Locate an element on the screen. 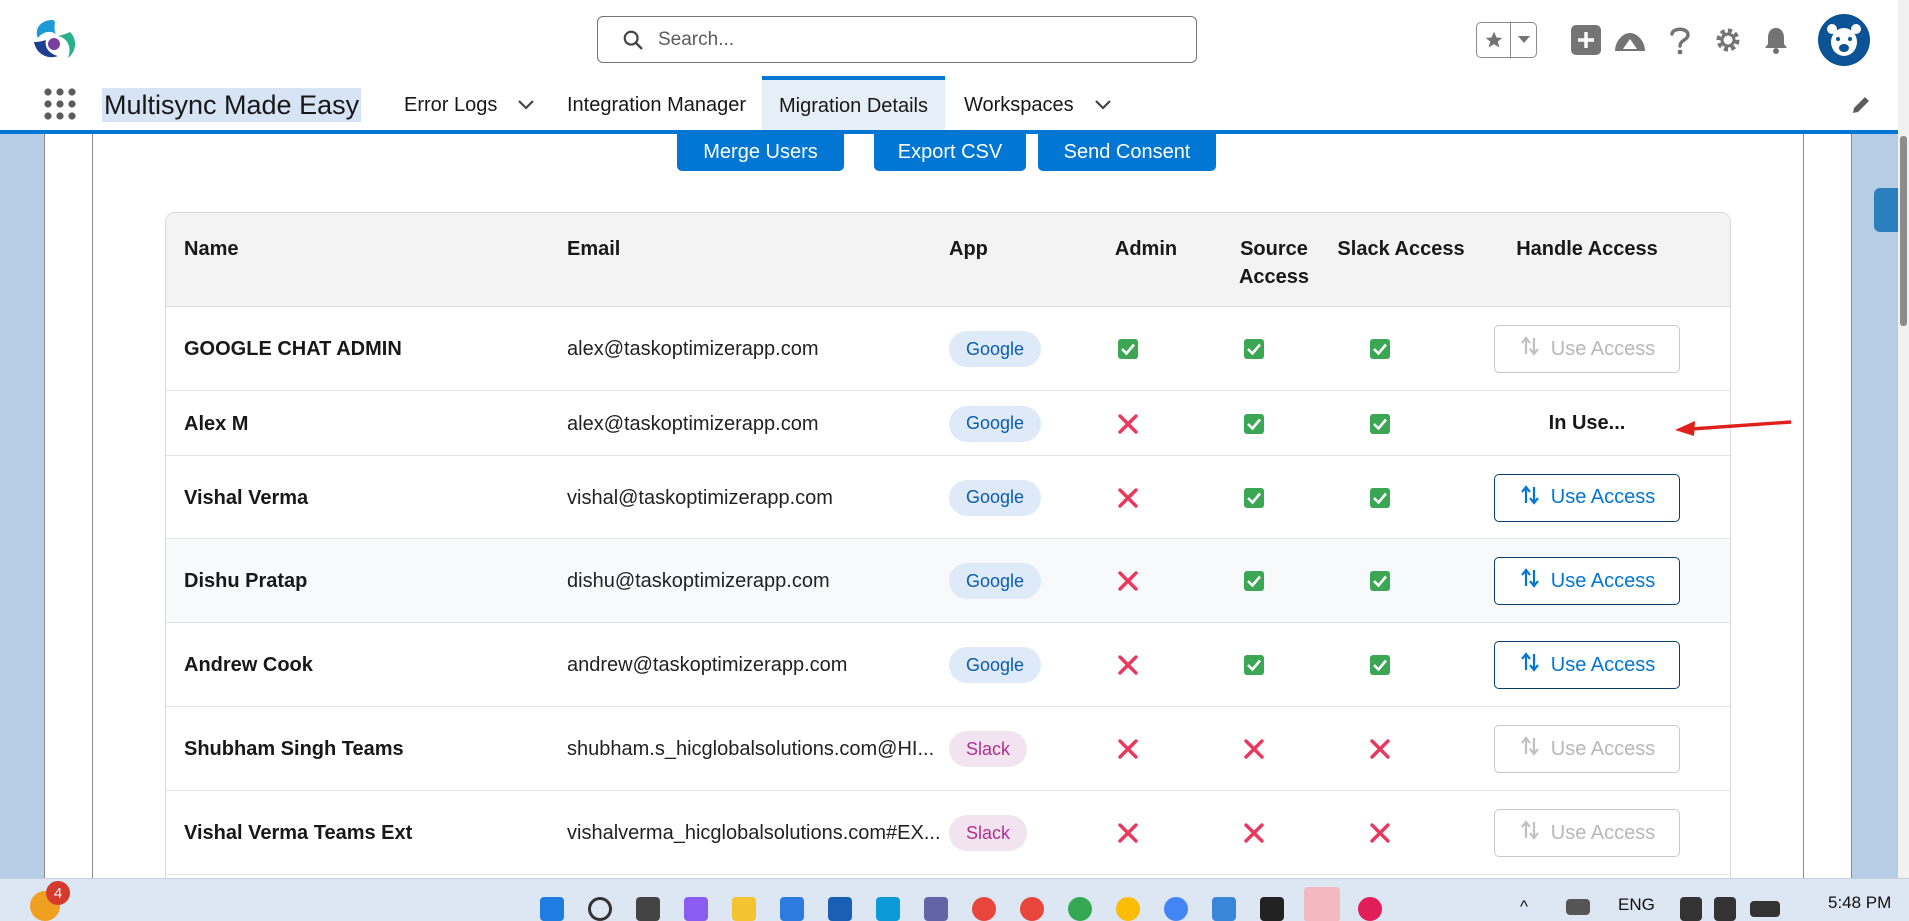  app-logo is located at coordinates (54, 40).